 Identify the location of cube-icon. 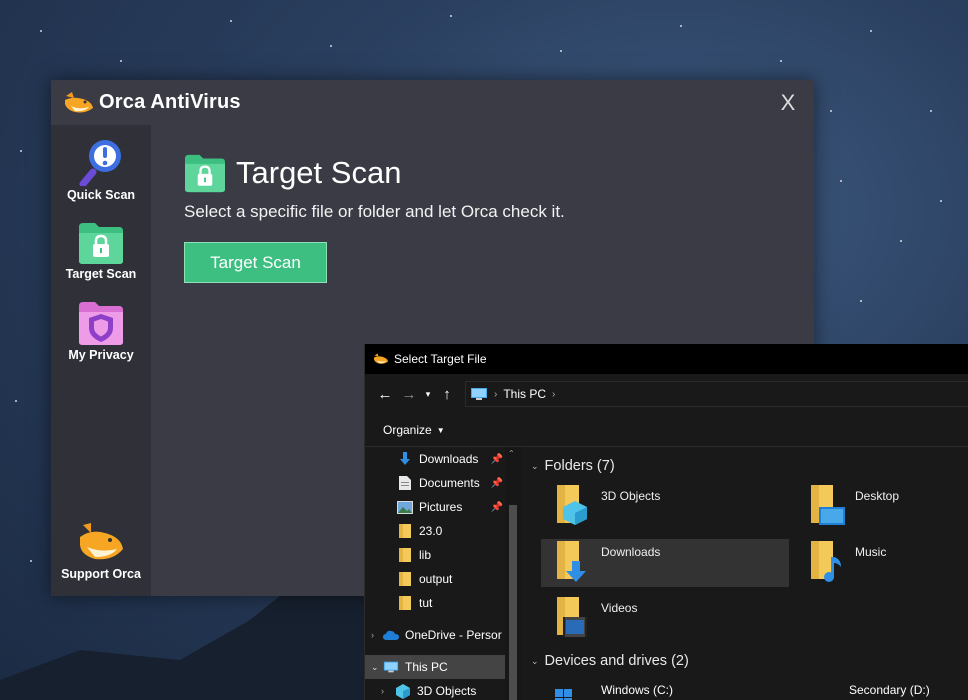
(403, 691).